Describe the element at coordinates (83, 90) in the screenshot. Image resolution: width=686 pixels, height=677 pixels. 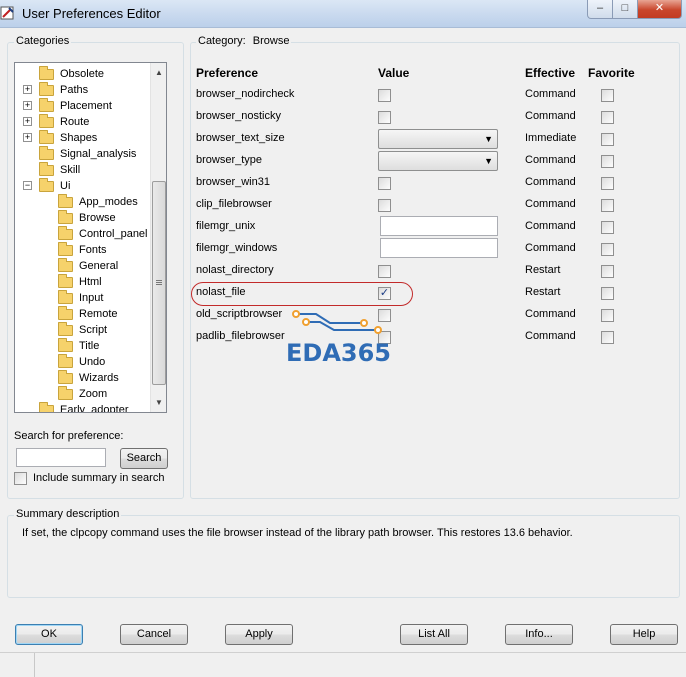
I see `tree-item: + Paths` at that location.